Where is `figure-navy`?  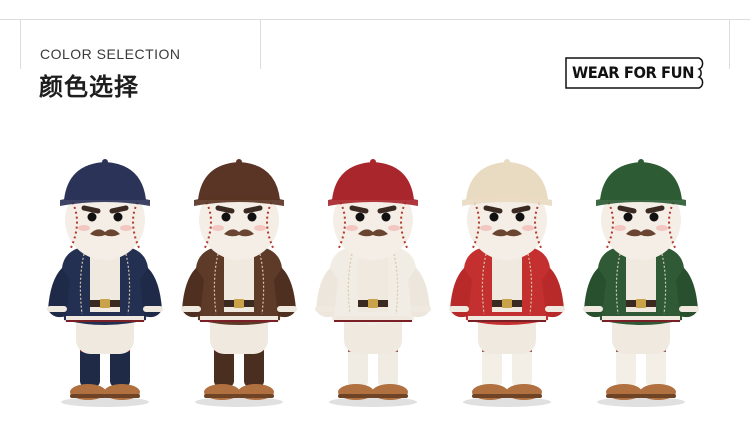 figure-navy is located at coordinates (105, 280).